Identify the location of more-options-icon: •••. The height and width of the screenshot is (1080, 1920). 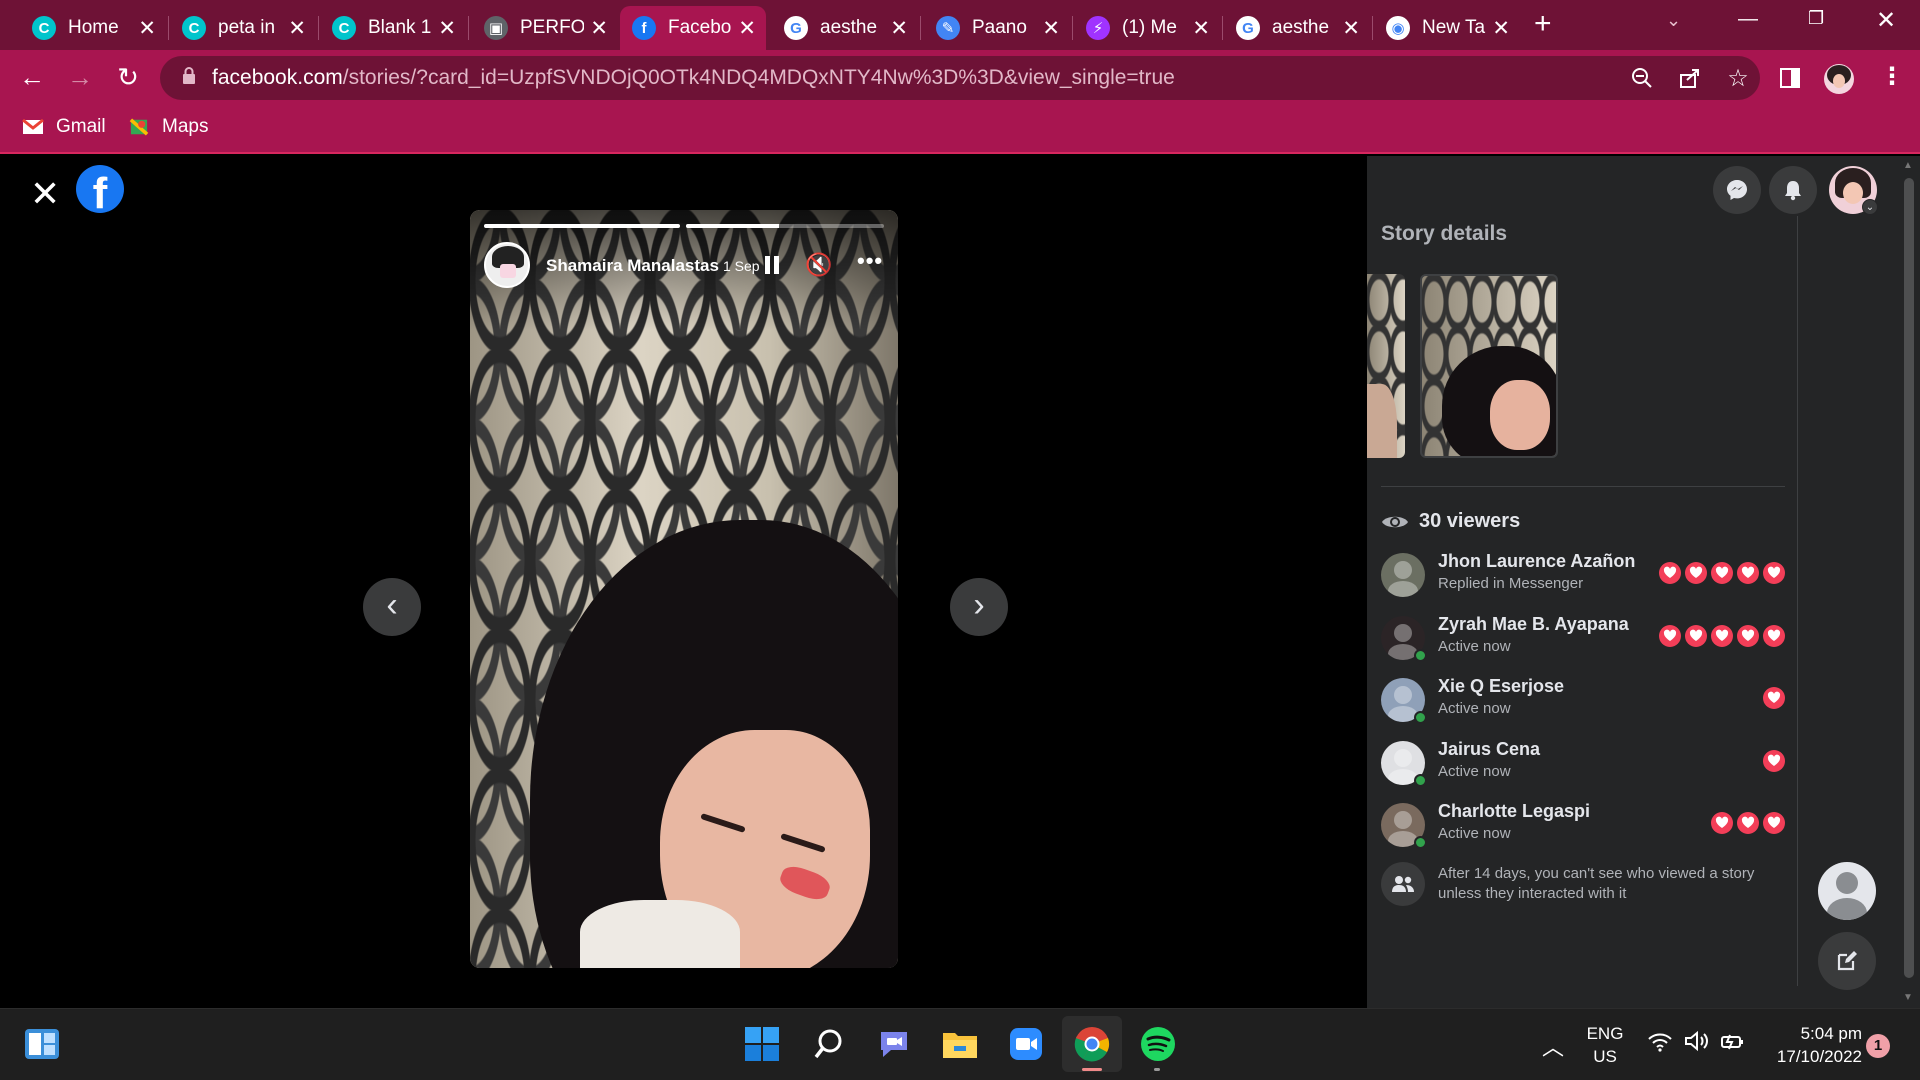
(870, 261).